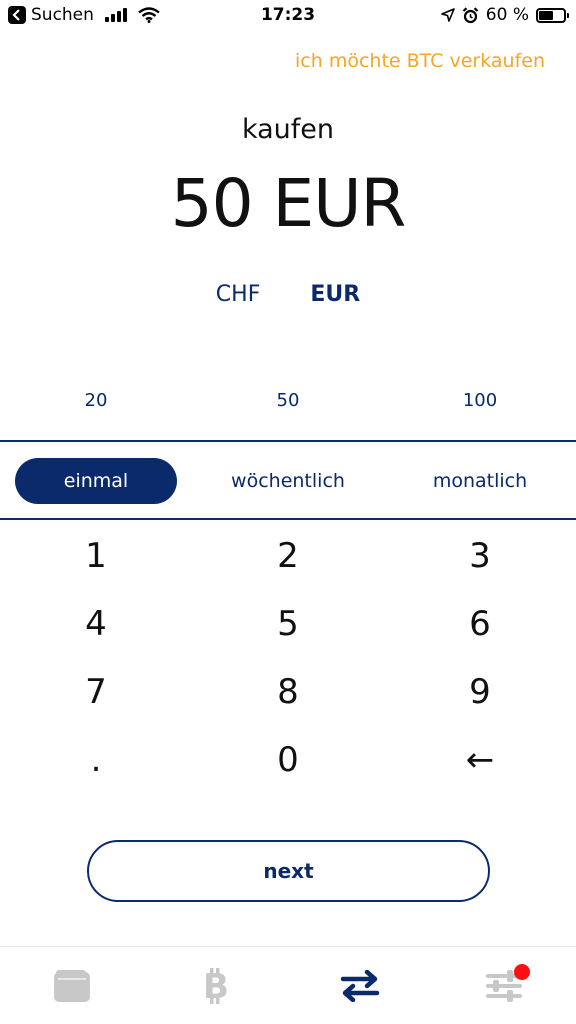  I want to click on wallet-icon, so click(72, 985).